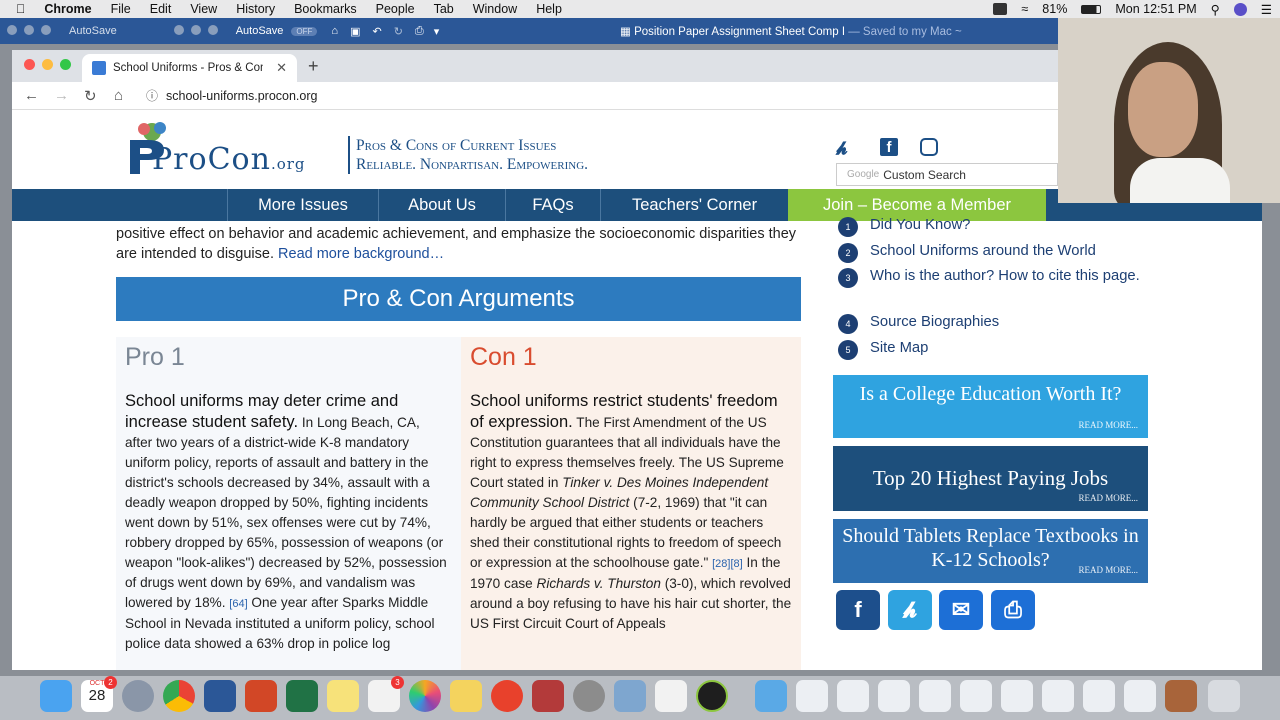 The width and height of the screenshot is (1280, 720). What do you see at coordinates (627, 32) in the screenshot?
I see `doc-icon: ▦` at bounding box center [627, 32].